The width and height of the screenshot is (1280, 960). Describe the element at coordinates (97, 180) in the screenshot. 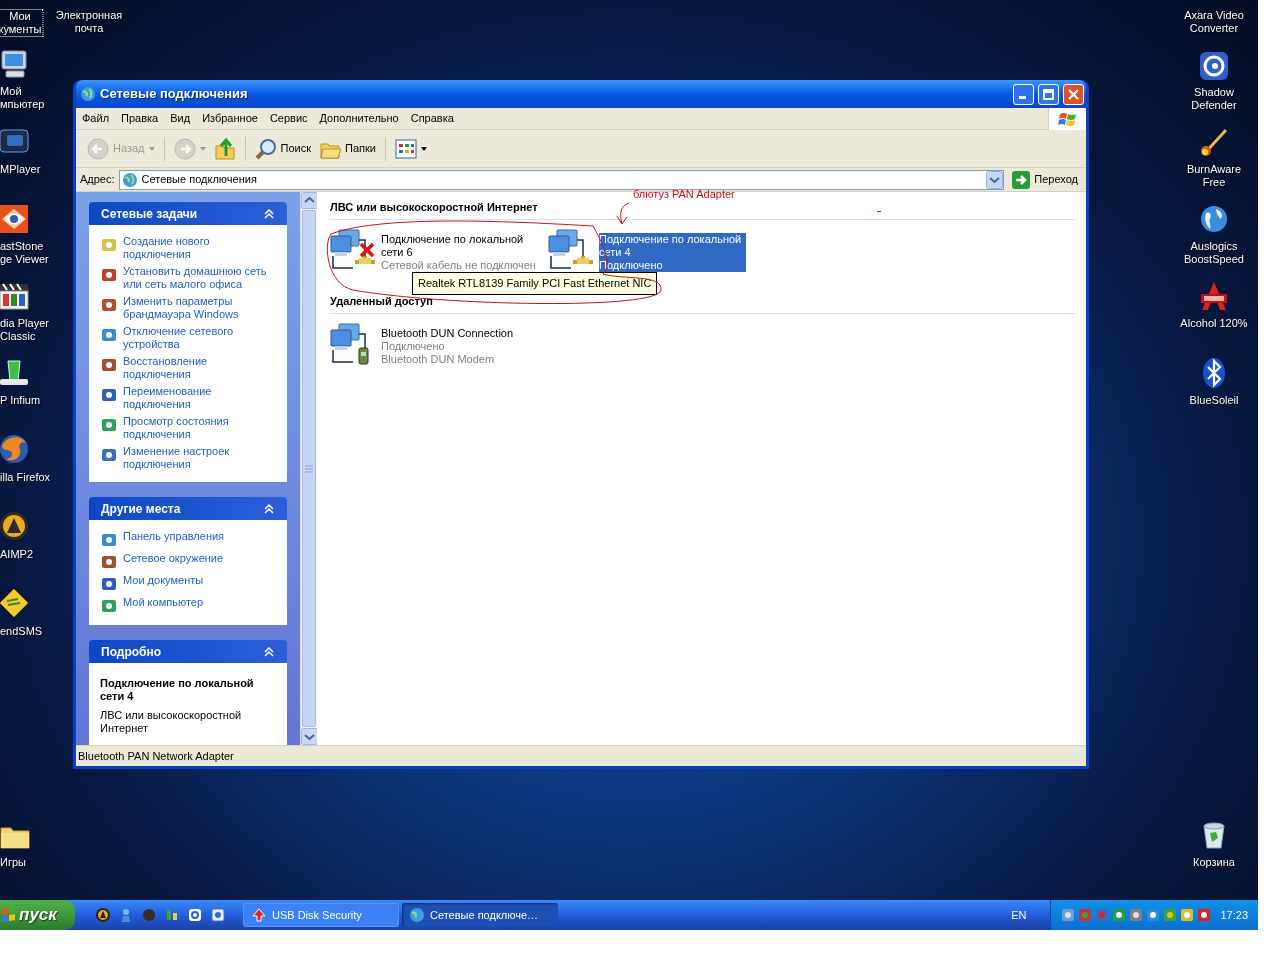

I see `address-label: Адрес:` at that location.